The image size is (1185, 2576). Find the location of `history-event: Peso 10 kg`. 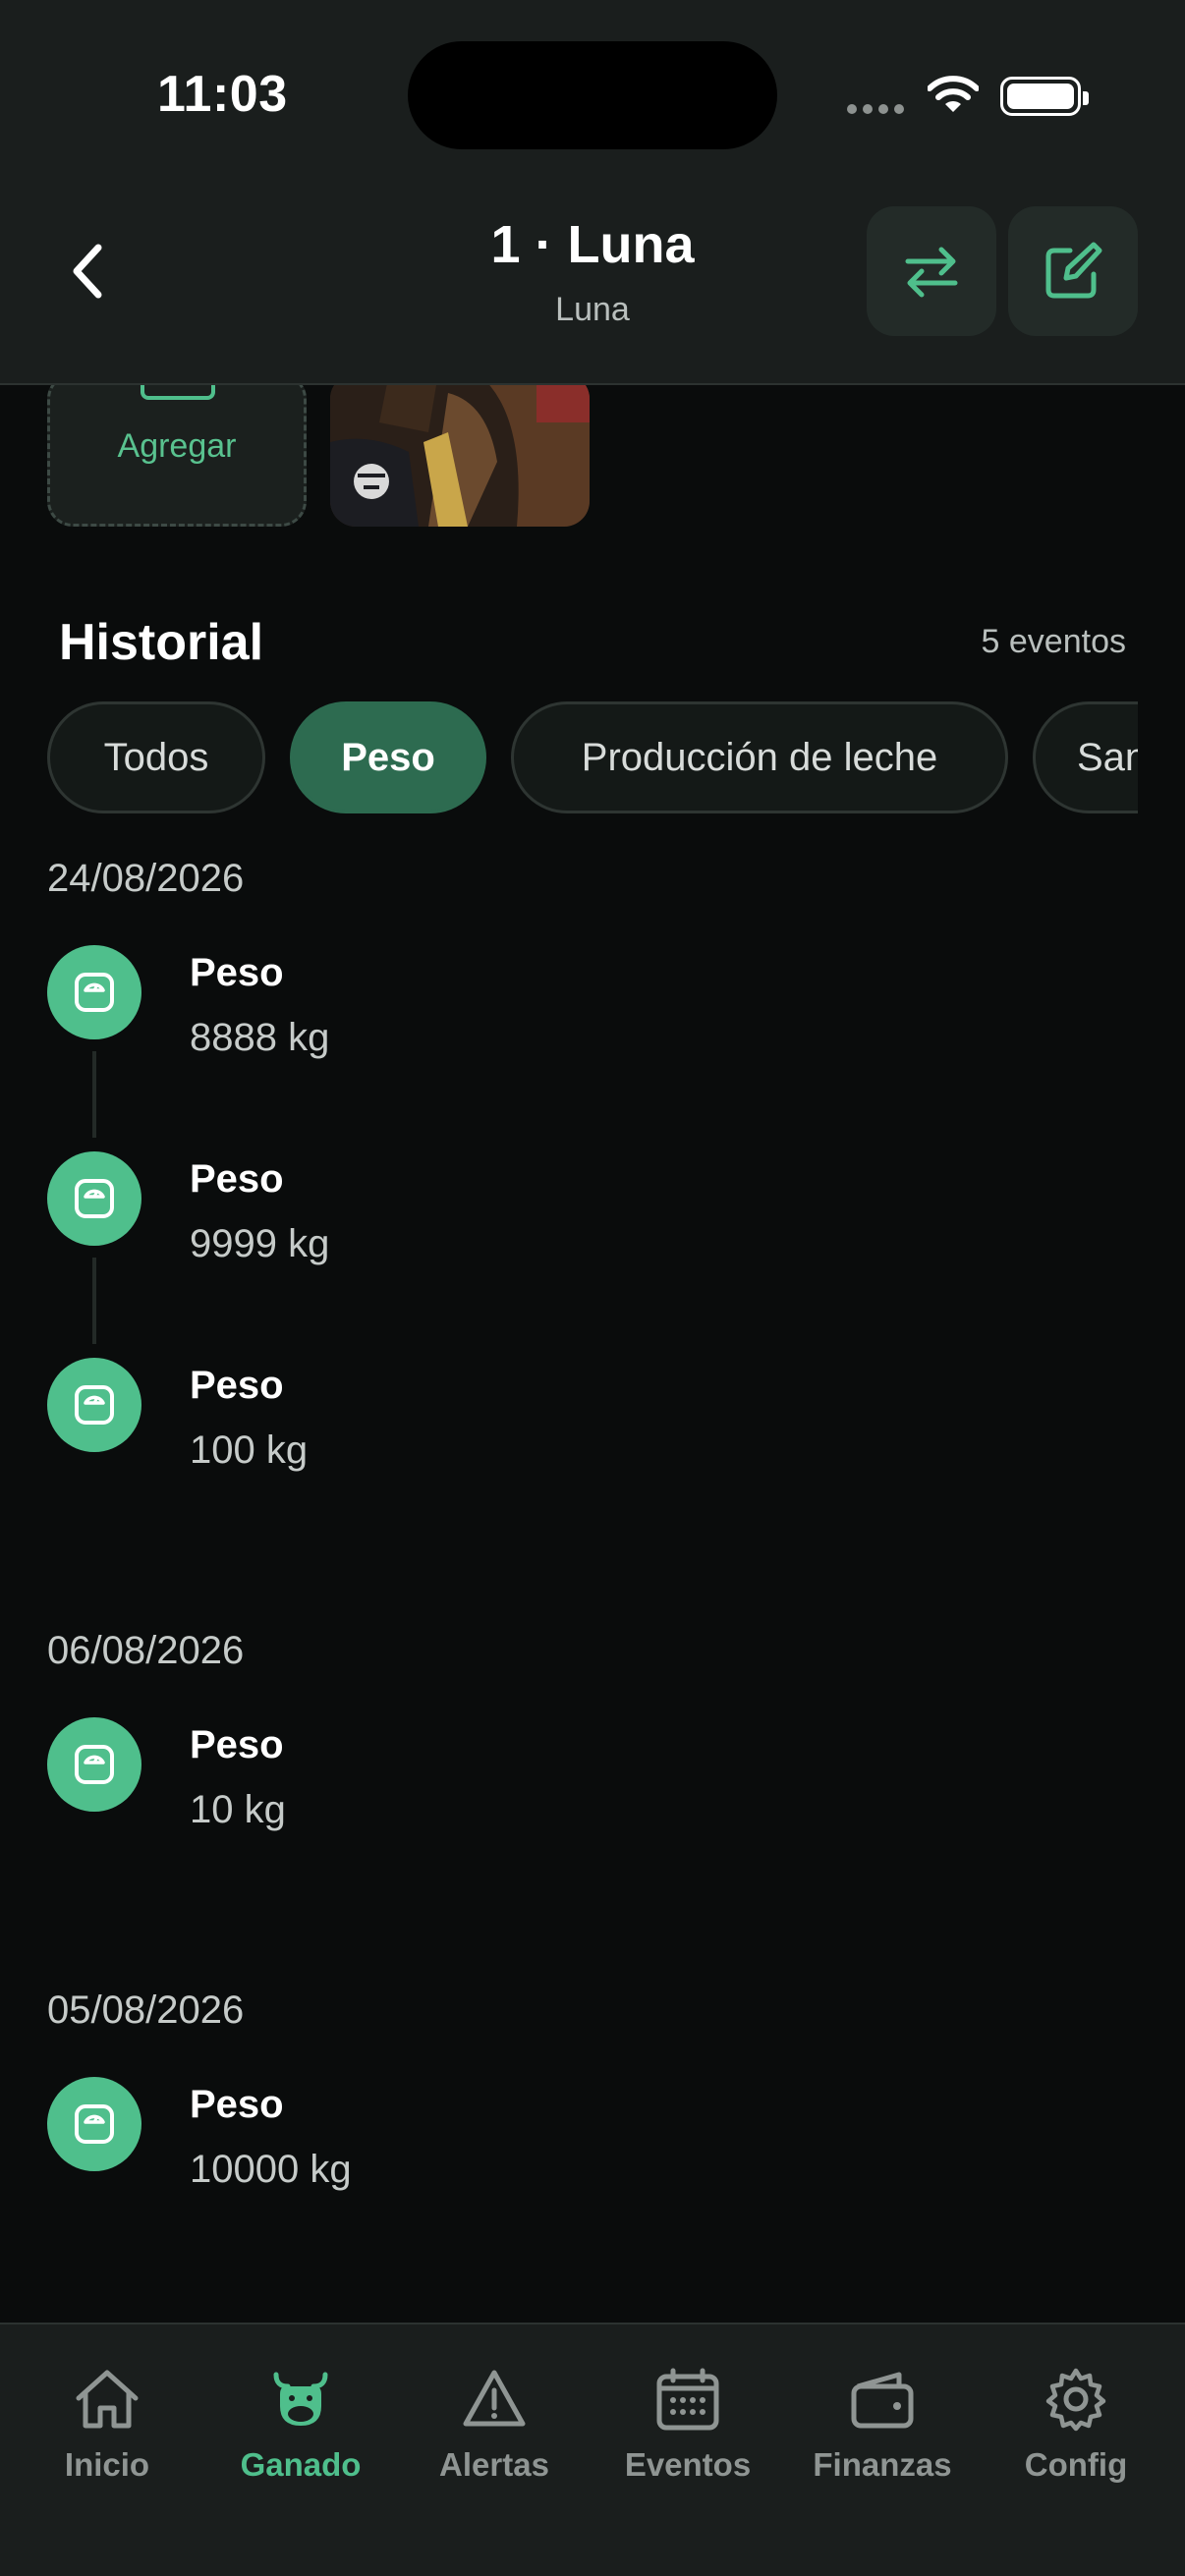

history-event: Peso 10 kg is located at coordinates (489, 1774).